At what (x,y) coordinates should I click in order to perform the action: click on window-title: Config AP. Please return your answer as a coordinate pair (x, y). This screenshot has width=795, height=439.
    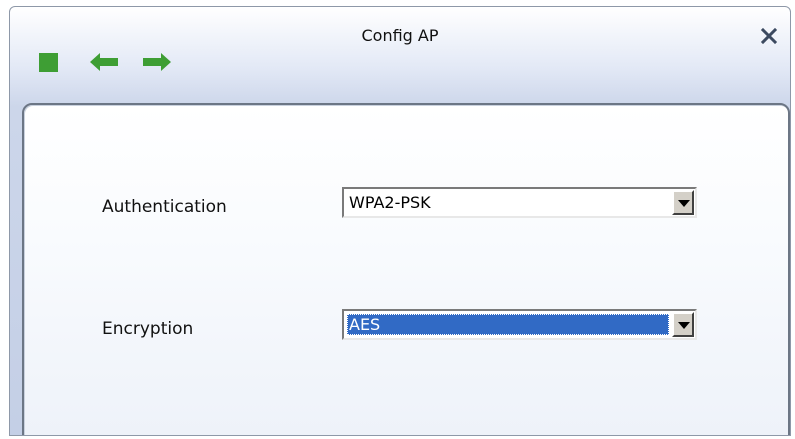
    Looking at the image, I should click on (400, 35).